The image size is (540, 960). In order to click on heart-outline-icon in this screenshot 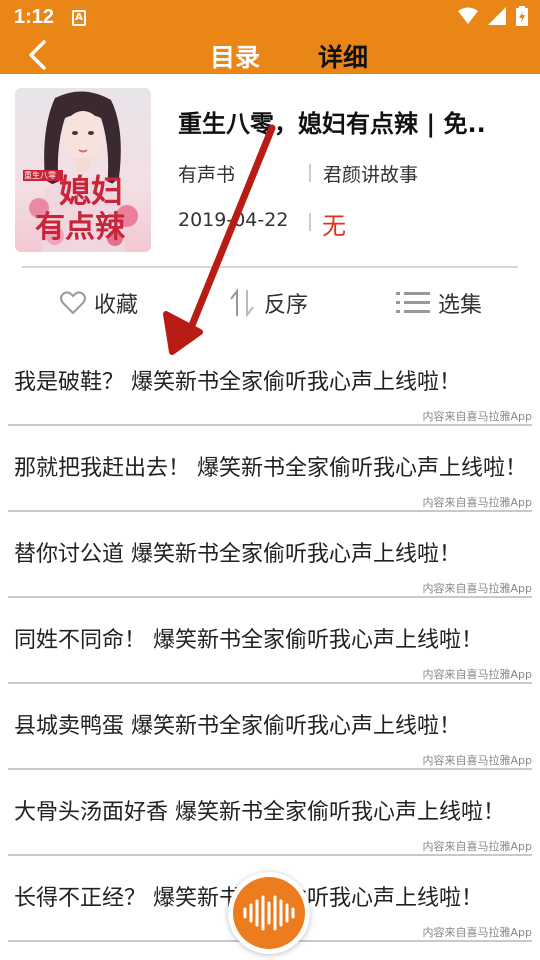, I will do `click(73, 303)`.